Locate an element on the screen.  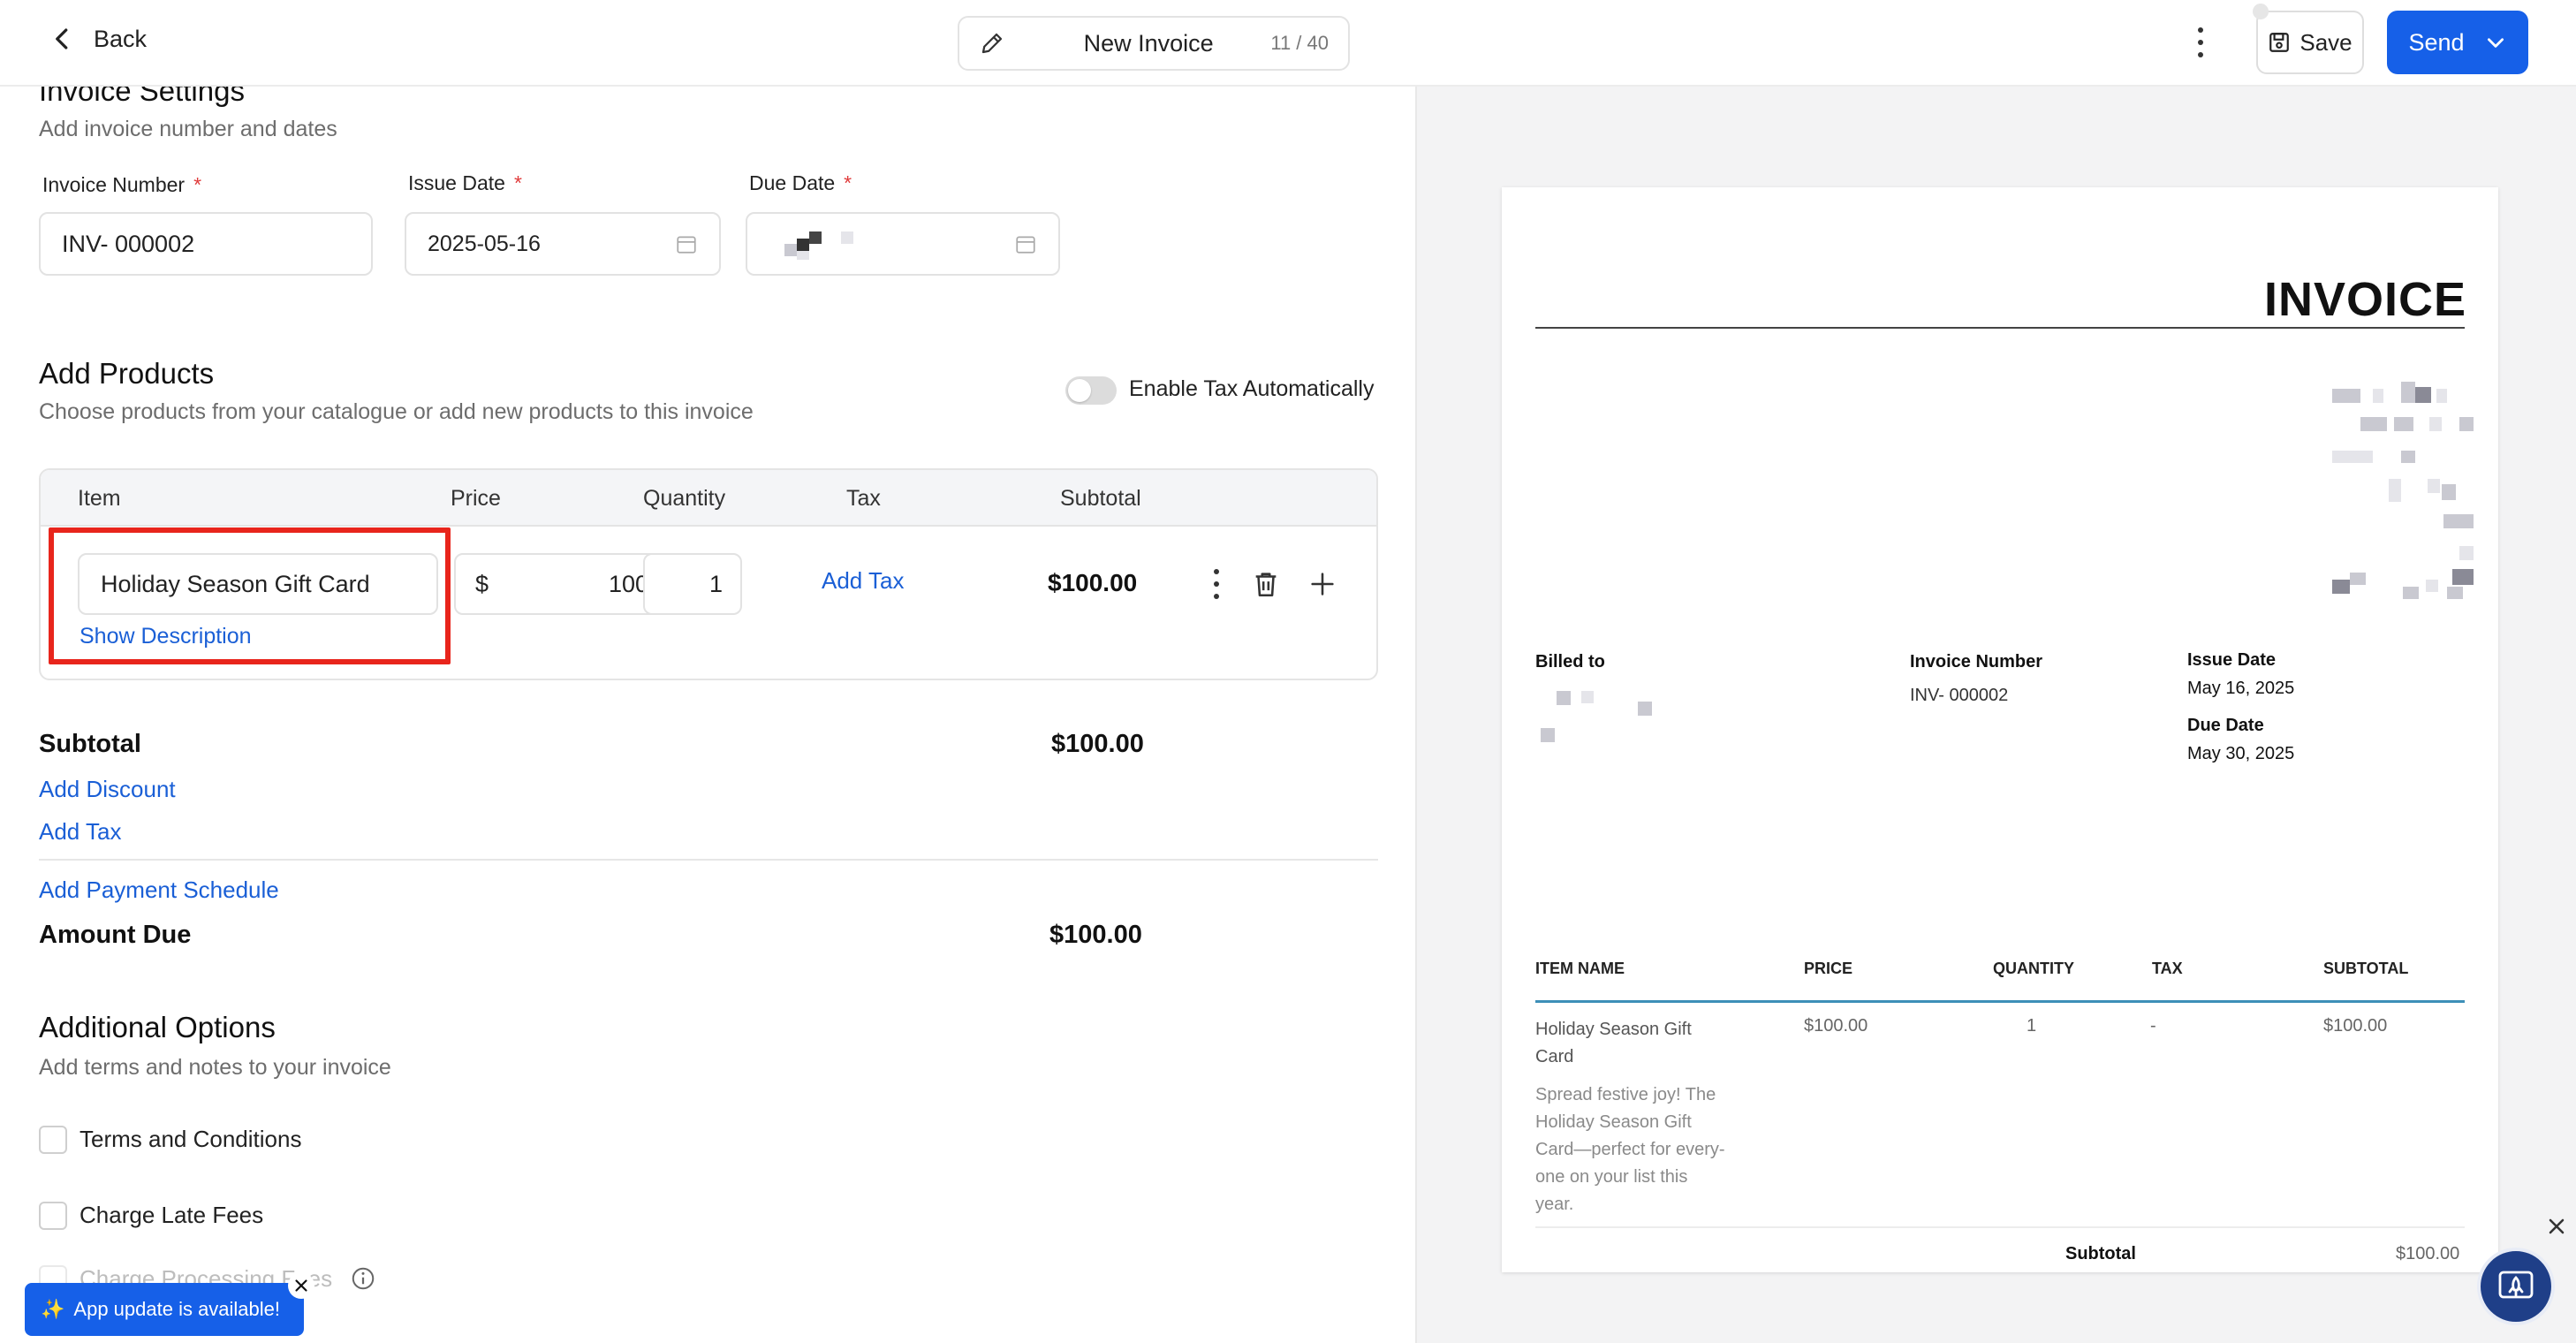
app-update-toast: ✨ App update is available! is located at coordinates (165, 1309).